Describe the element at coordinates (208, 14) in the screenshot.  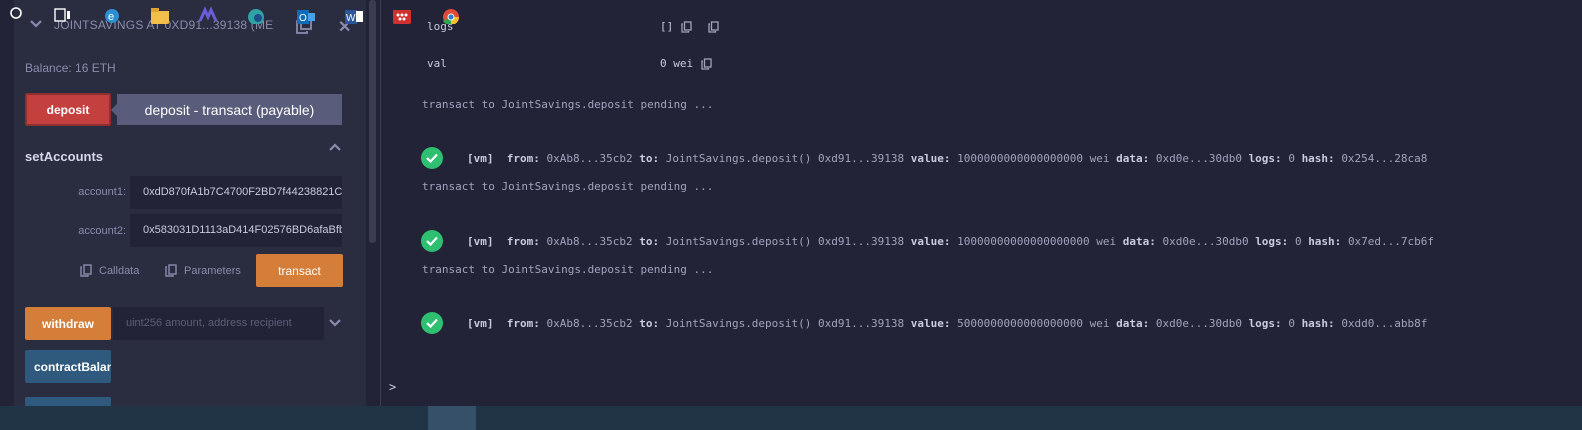
I see `teams-icon` at that location.